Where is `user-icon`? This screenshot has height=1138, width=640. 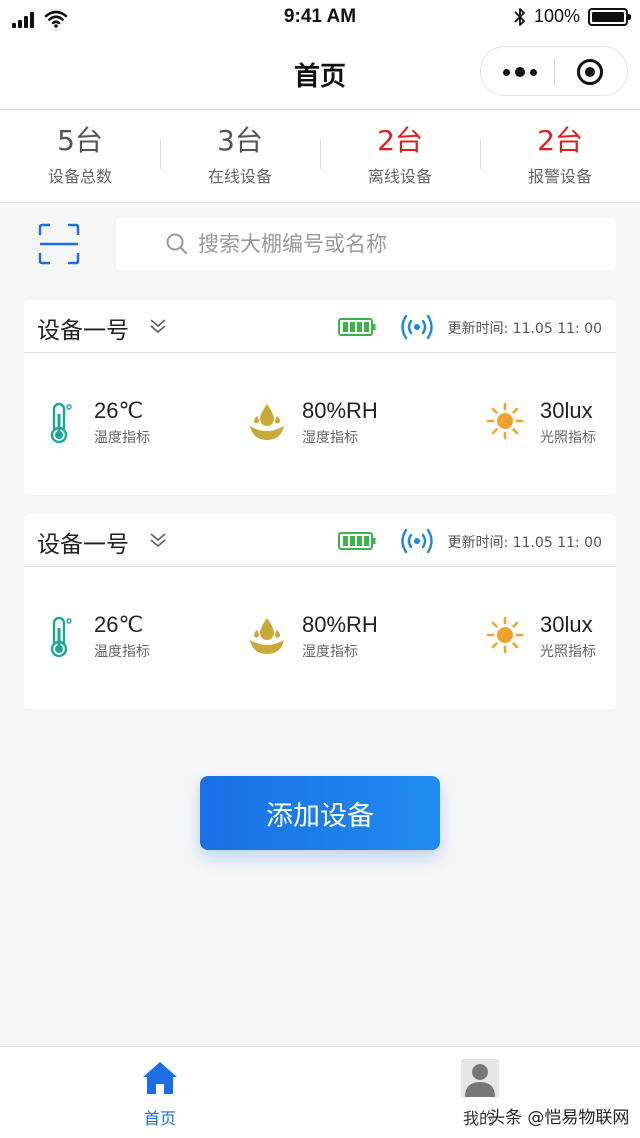 user-icon is located at coordinates (480, 1078).